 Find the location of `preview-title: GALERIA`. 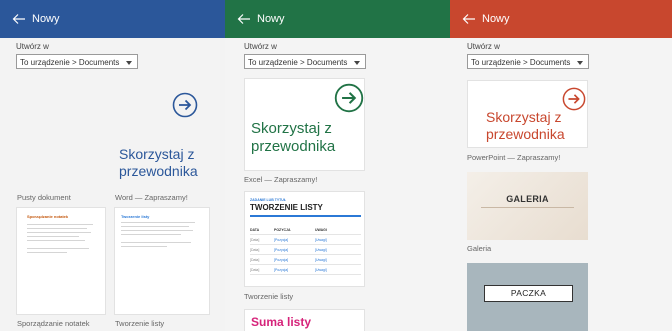

preview-title: GALERIA is located at coordinates (527, 199).